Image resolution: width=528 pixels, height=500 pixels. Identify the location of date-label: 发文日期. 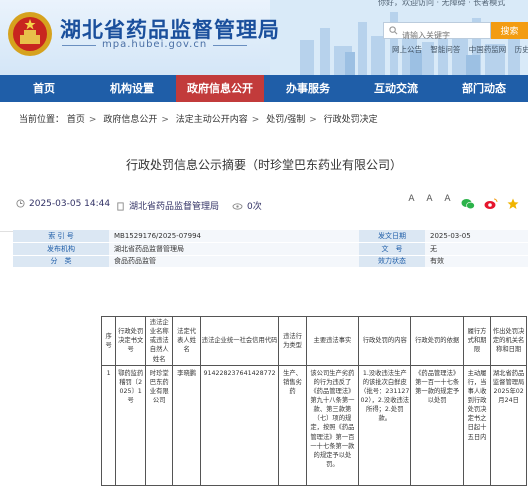
(392, 236).